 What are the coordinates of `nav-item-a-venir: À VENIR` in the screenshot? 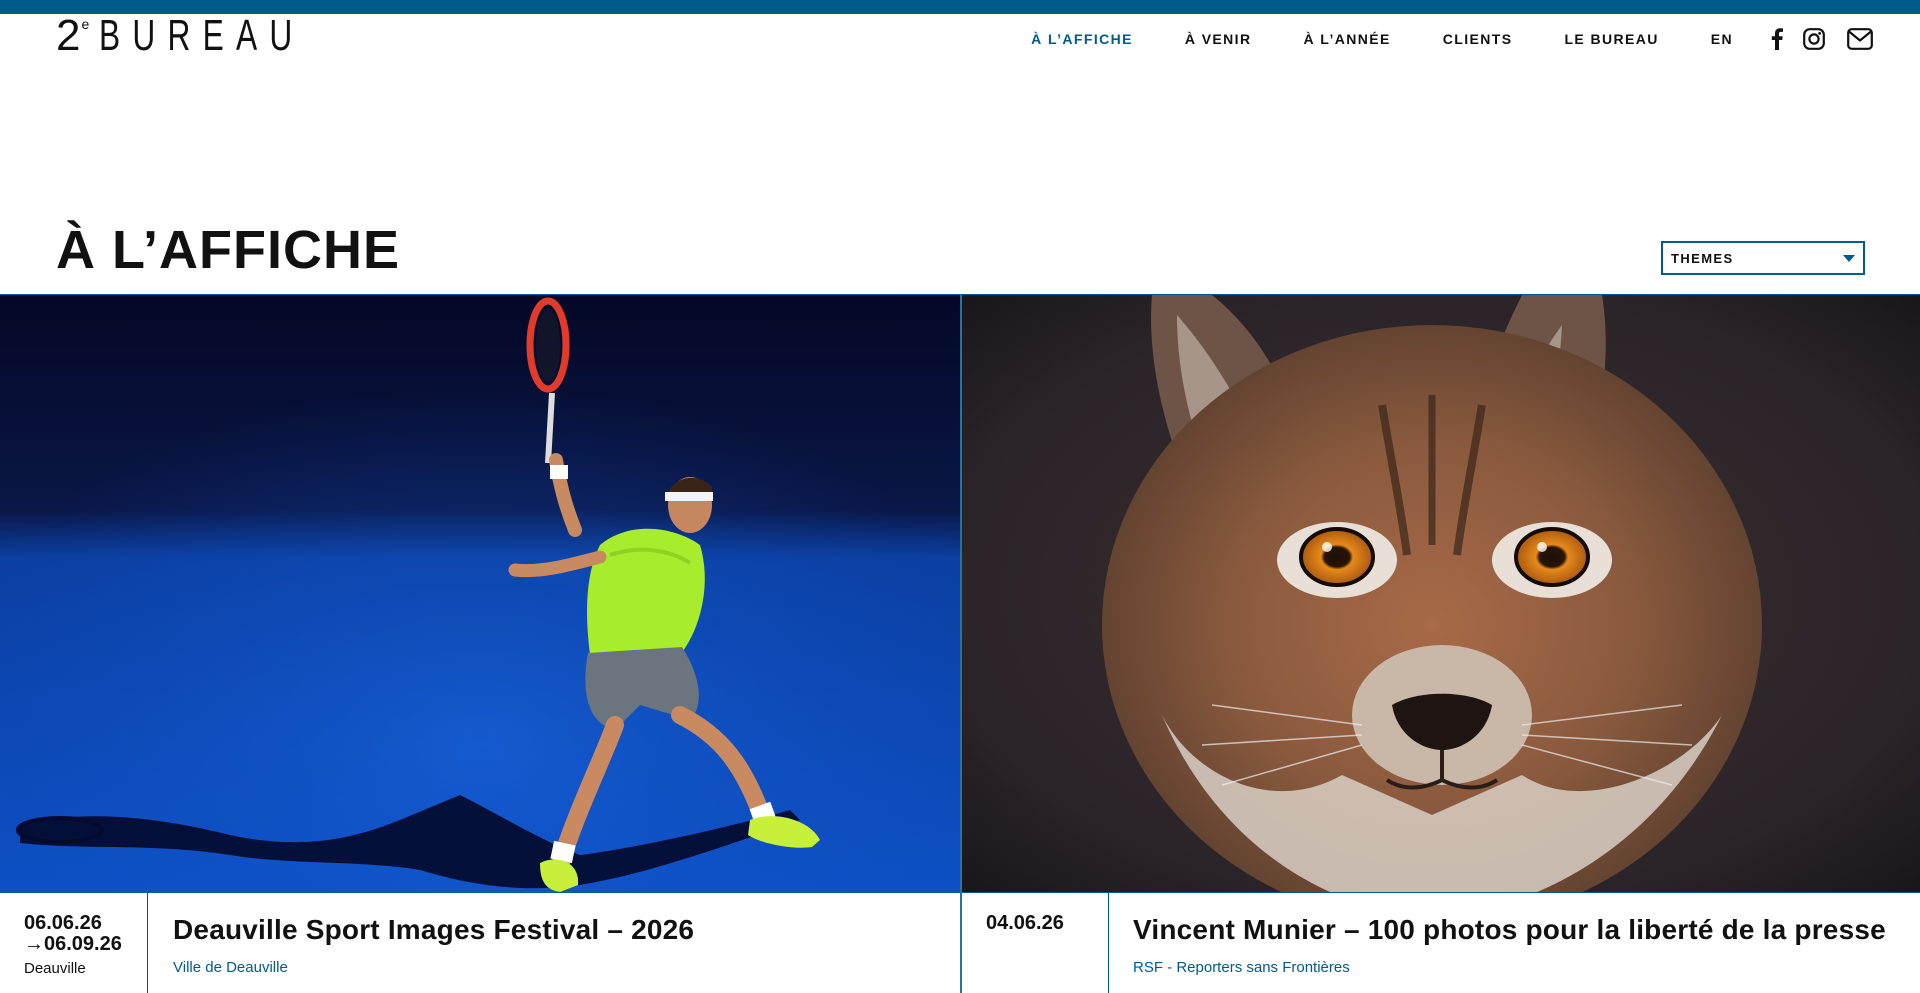 It's located at (1218, 39).